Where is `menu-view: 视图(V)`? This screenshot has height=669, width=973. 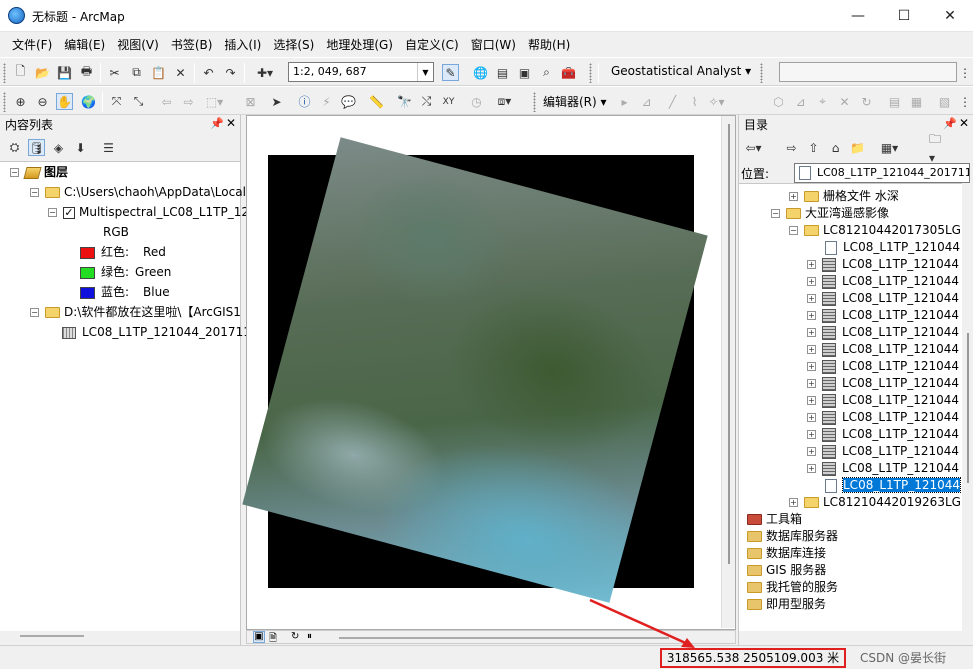 menu-view: 视图(V) is located at coordinates (138, 45).